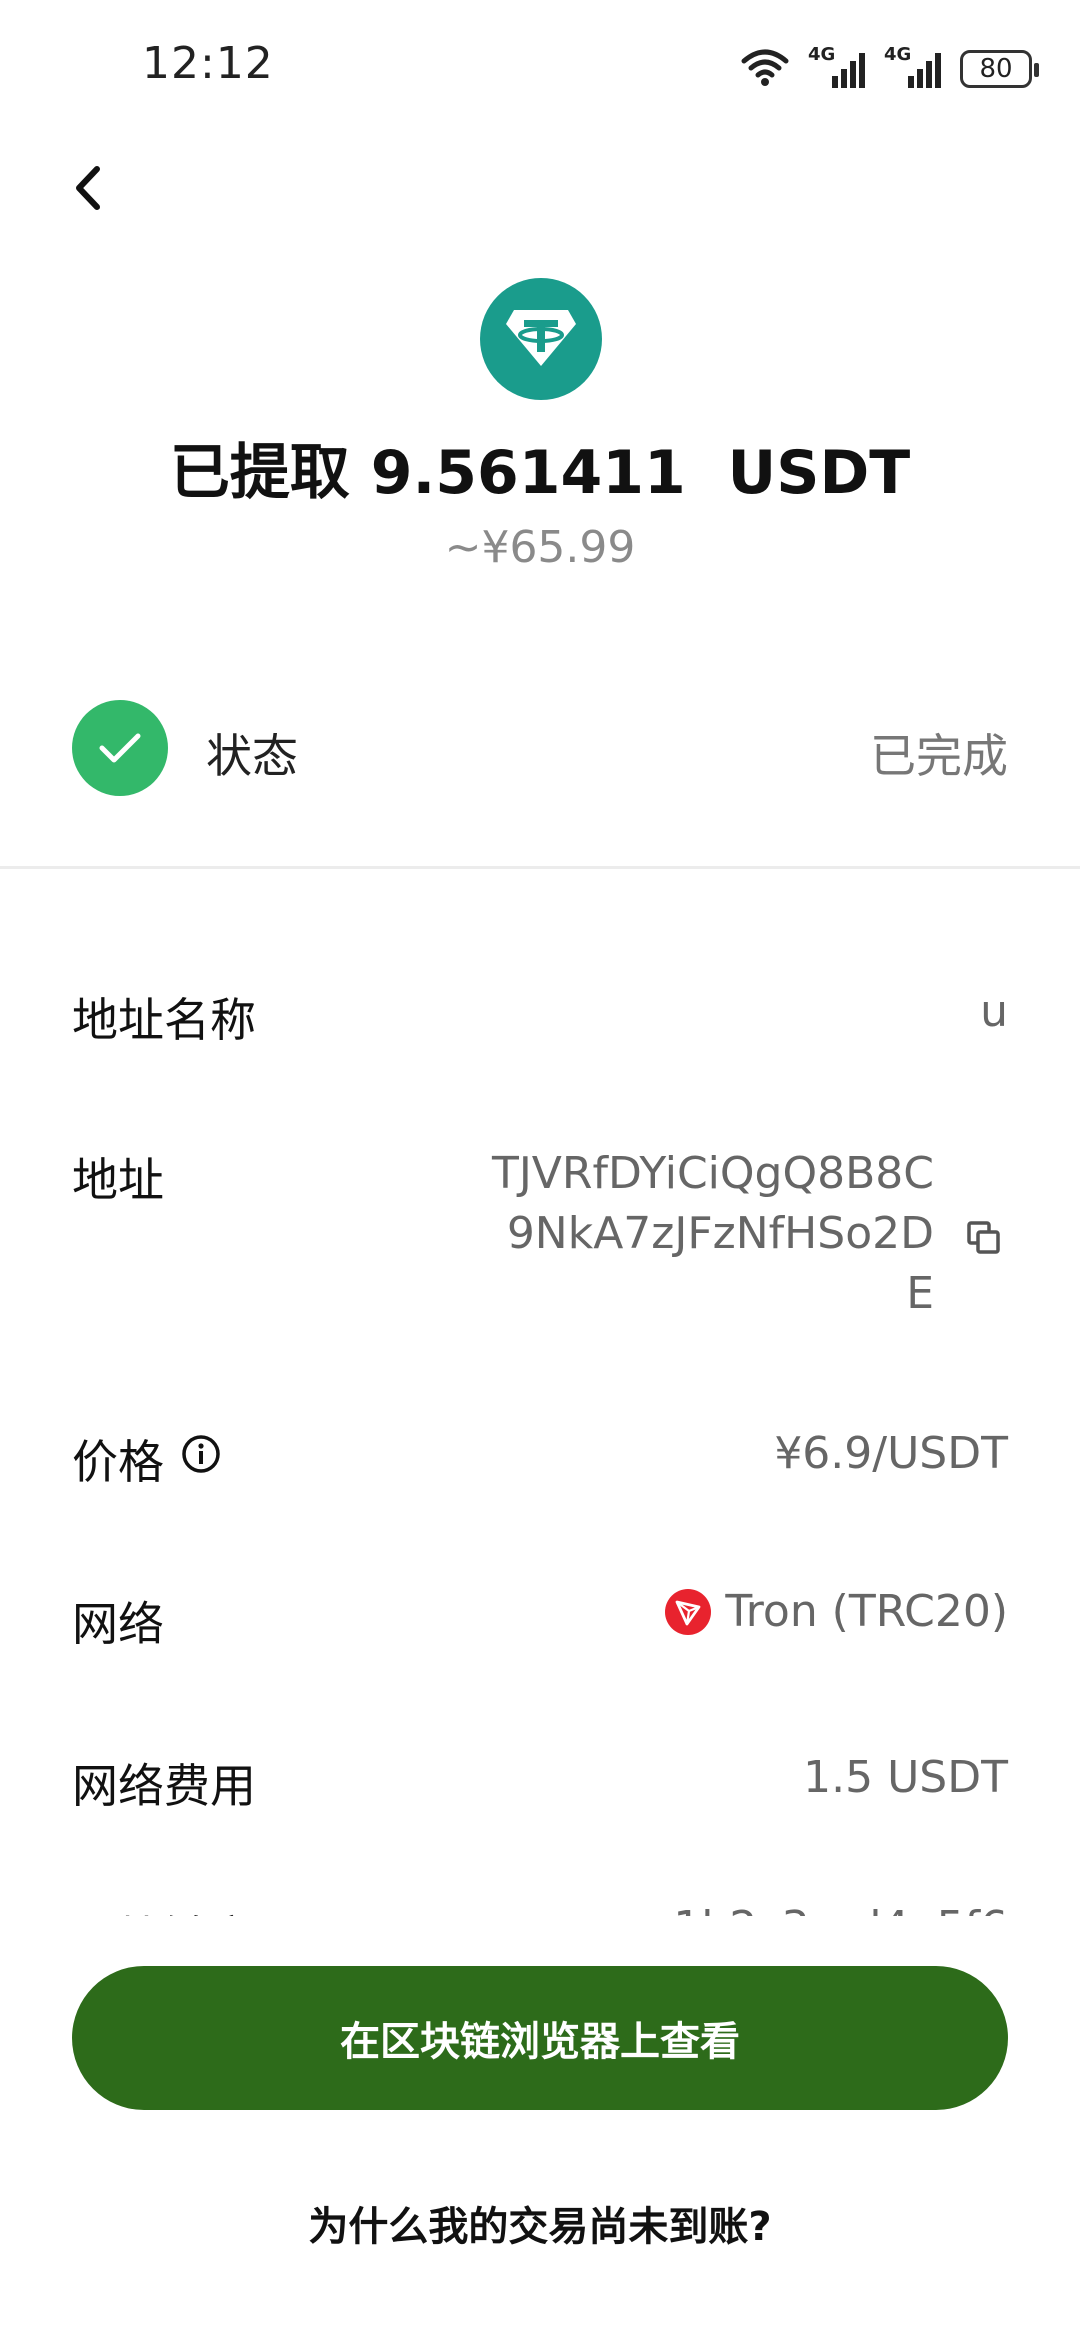  What do you see at coordinates (164, 1020) in the screenshot?
I see `address-name-label: 地址名称` at bounding box center [164, 1020].